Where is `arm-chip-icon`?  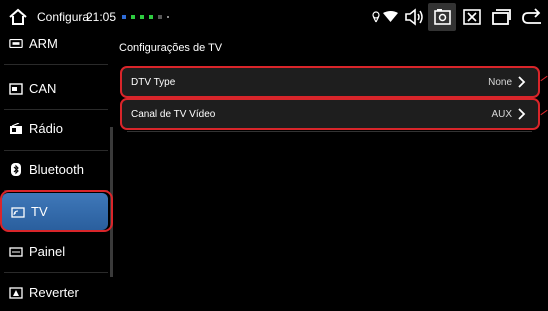
arm-chip-icon is located at coordinates (16, 43).